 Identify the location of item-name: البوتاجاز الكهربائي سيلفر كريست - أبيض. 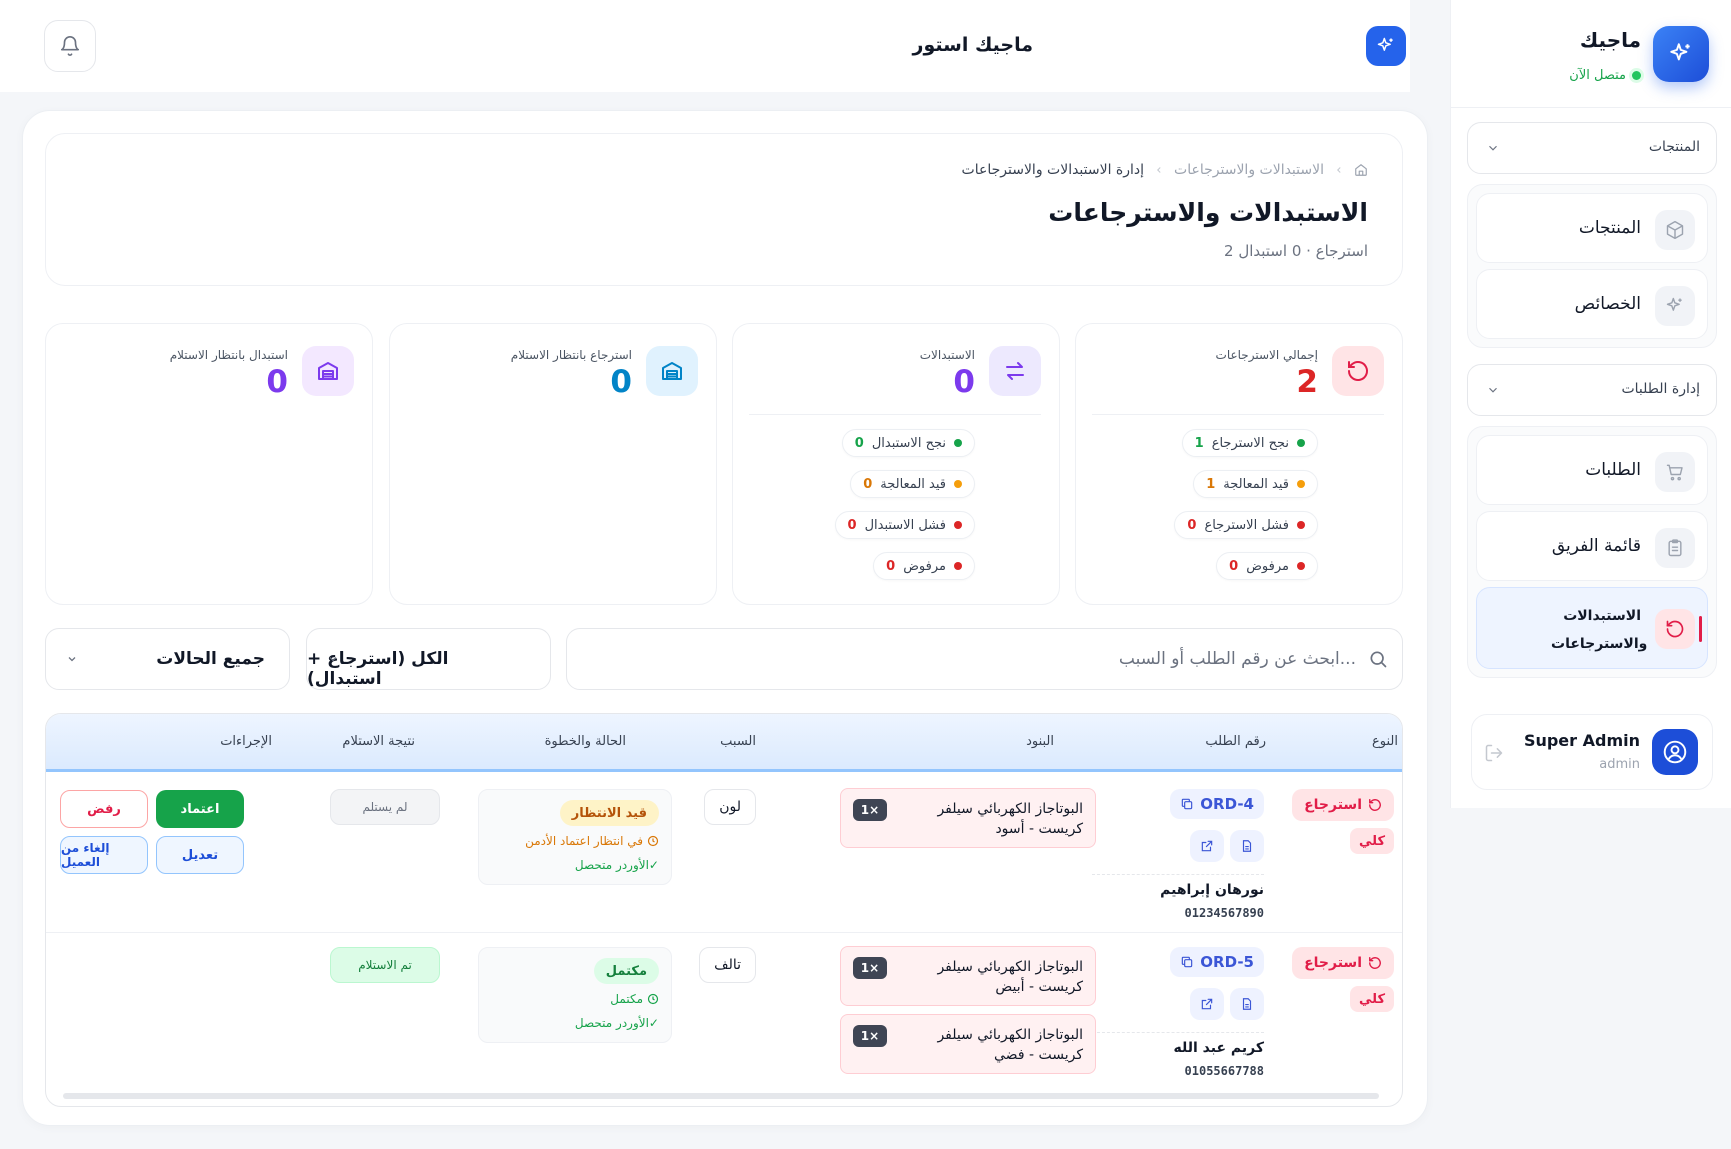
(1010, 977).